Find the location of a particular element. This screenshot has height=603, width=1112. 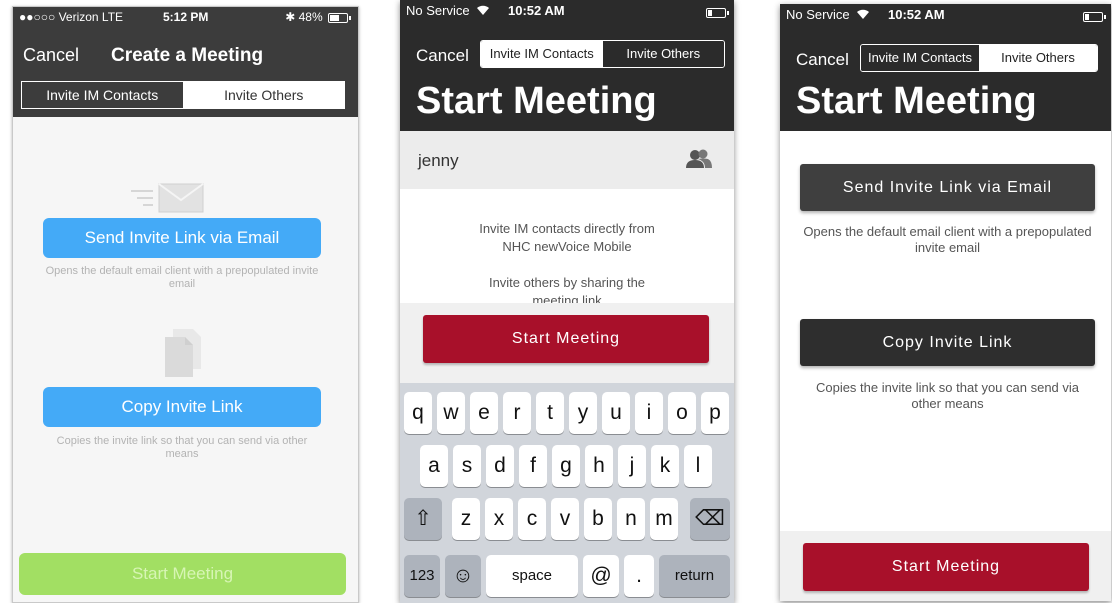

contacts-icon is located at coordinates (699, 161).